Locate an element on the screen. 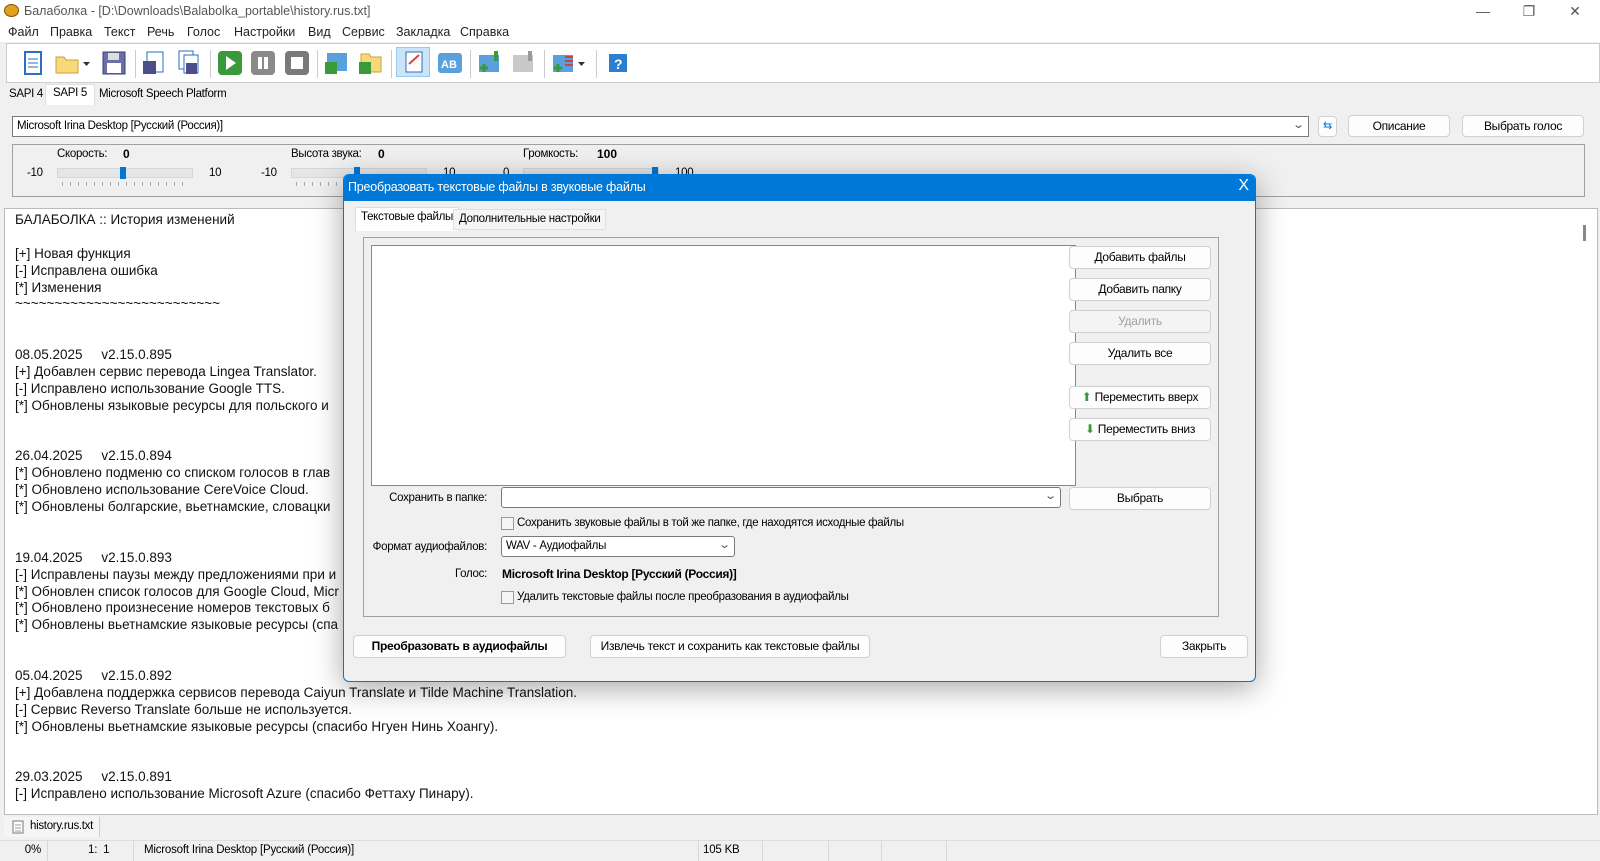  minimize-button: — is located at coordinates (1483, 11).